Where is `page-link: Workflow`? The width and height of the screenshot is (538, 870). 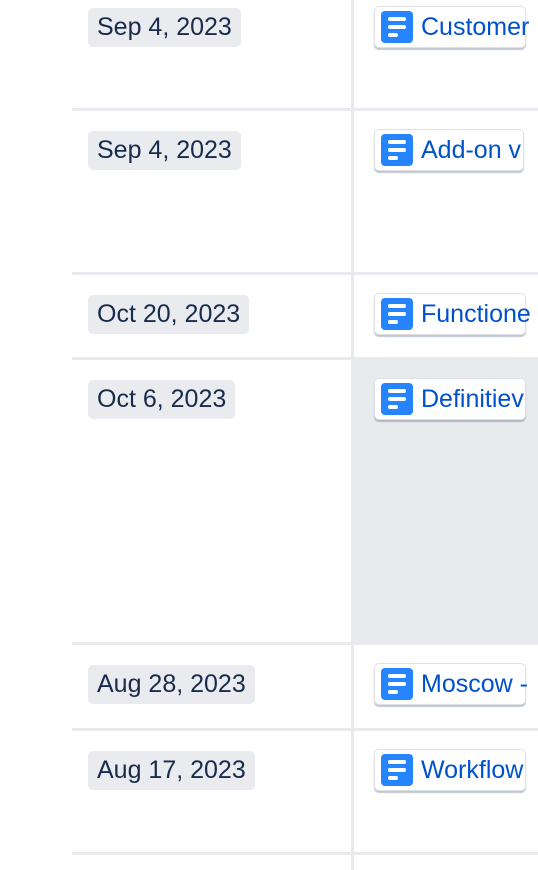
page-link: Workflow is located at coordinates (450, 770).